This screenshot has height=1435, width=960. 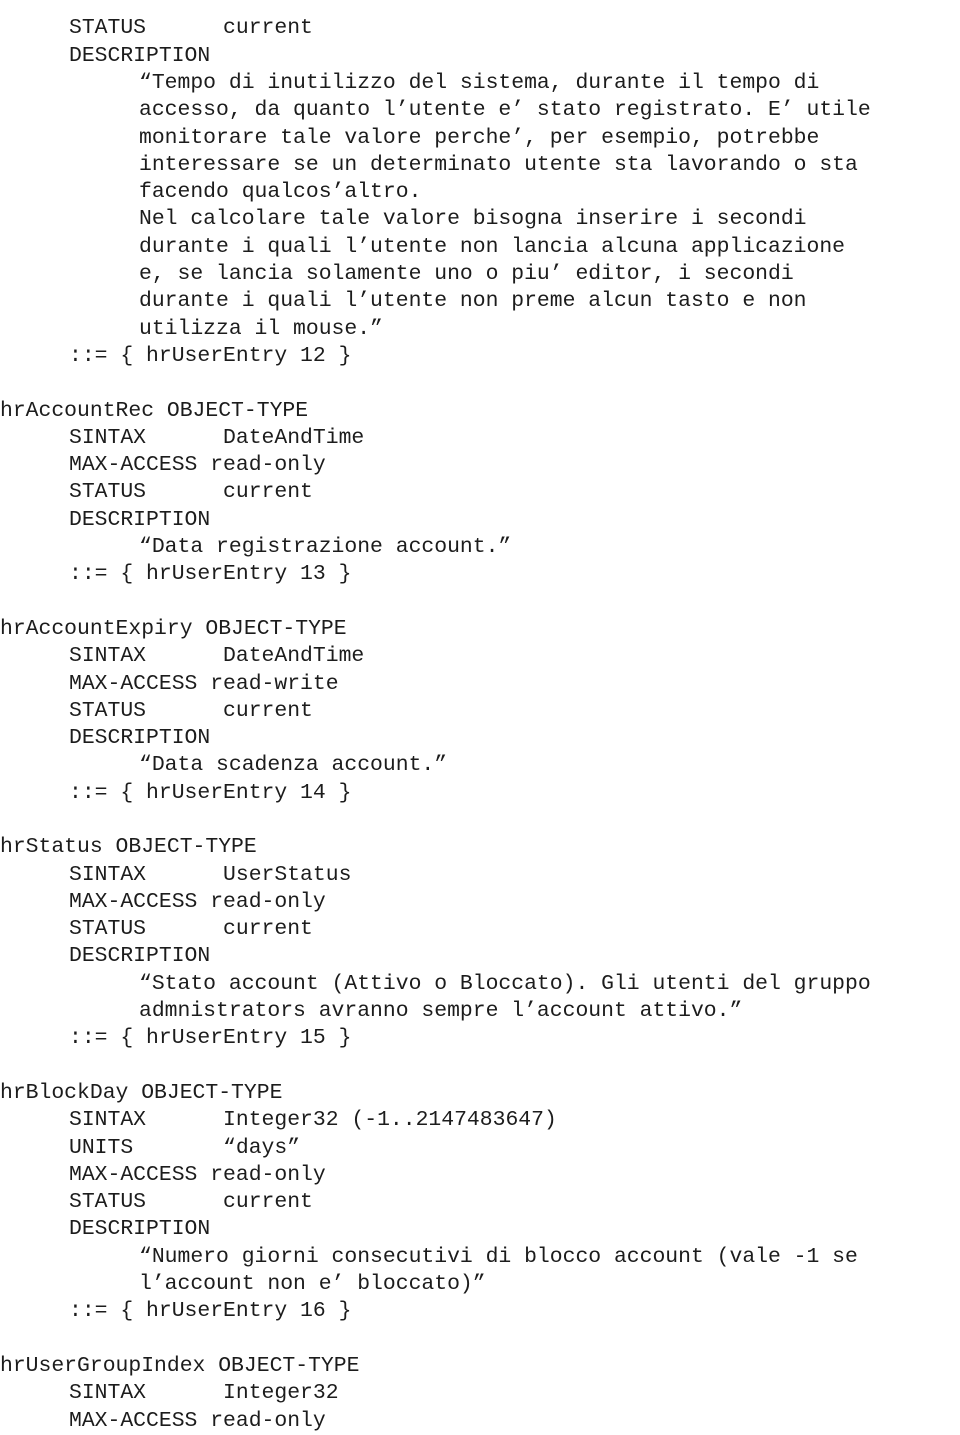 I want to click on text-line: hrBlockDay OBJECT-TYPE, so click(x=141, y=1092).